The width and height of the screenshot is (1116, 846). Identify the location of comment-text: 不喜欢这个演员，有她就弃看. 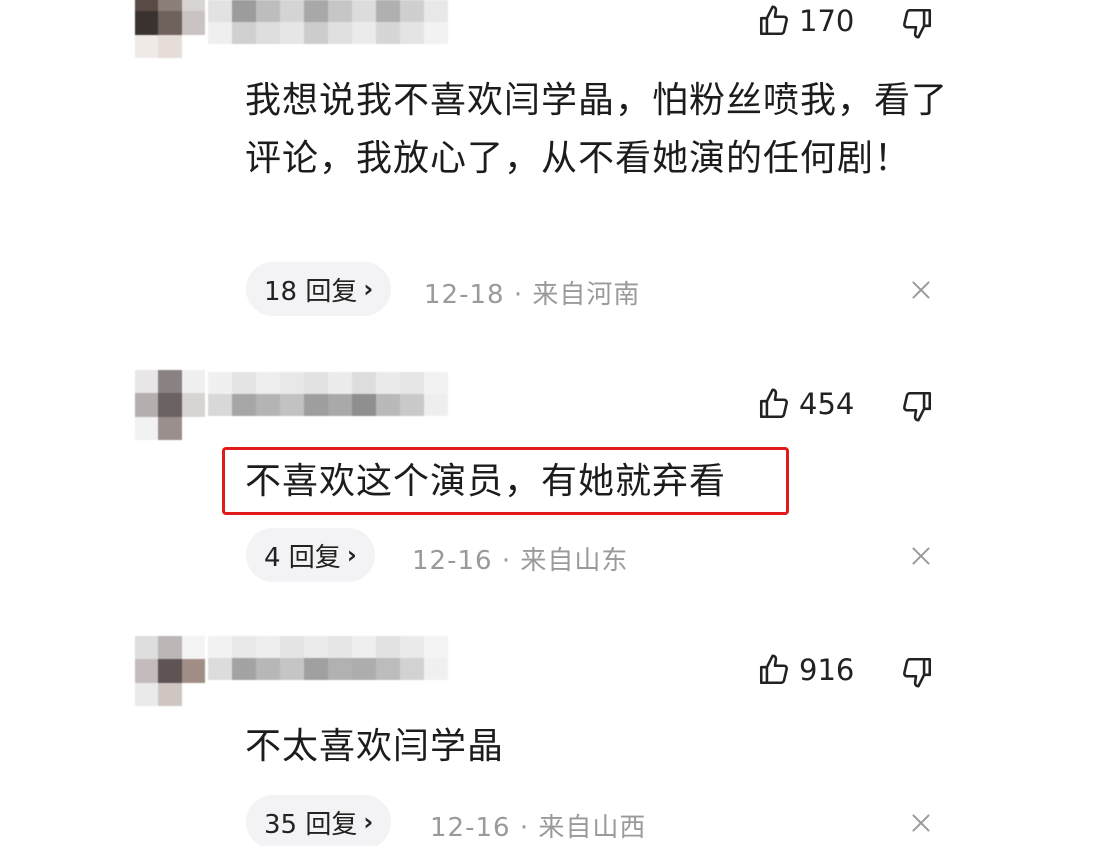
(486, 481).